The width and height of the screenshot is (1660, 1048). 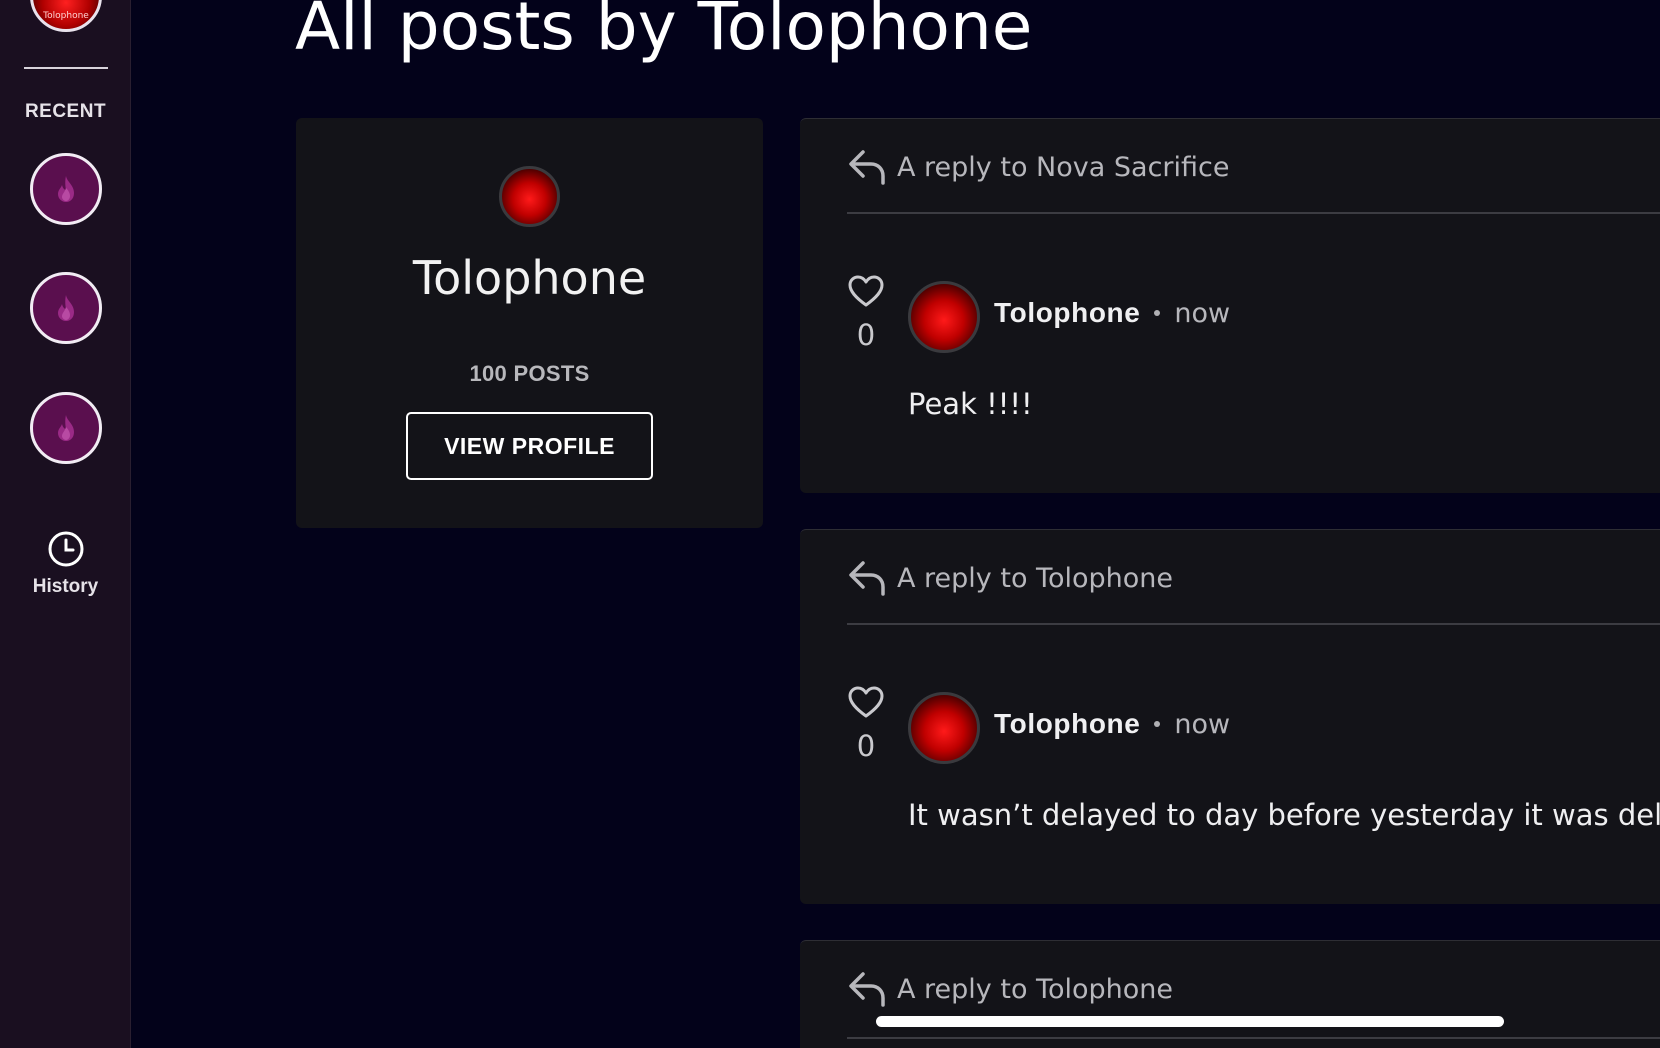 What do you see at coordinates (529, 278) in the screenshot?
I see `profile-name: Tolophone` at bounding box center [529, 278].